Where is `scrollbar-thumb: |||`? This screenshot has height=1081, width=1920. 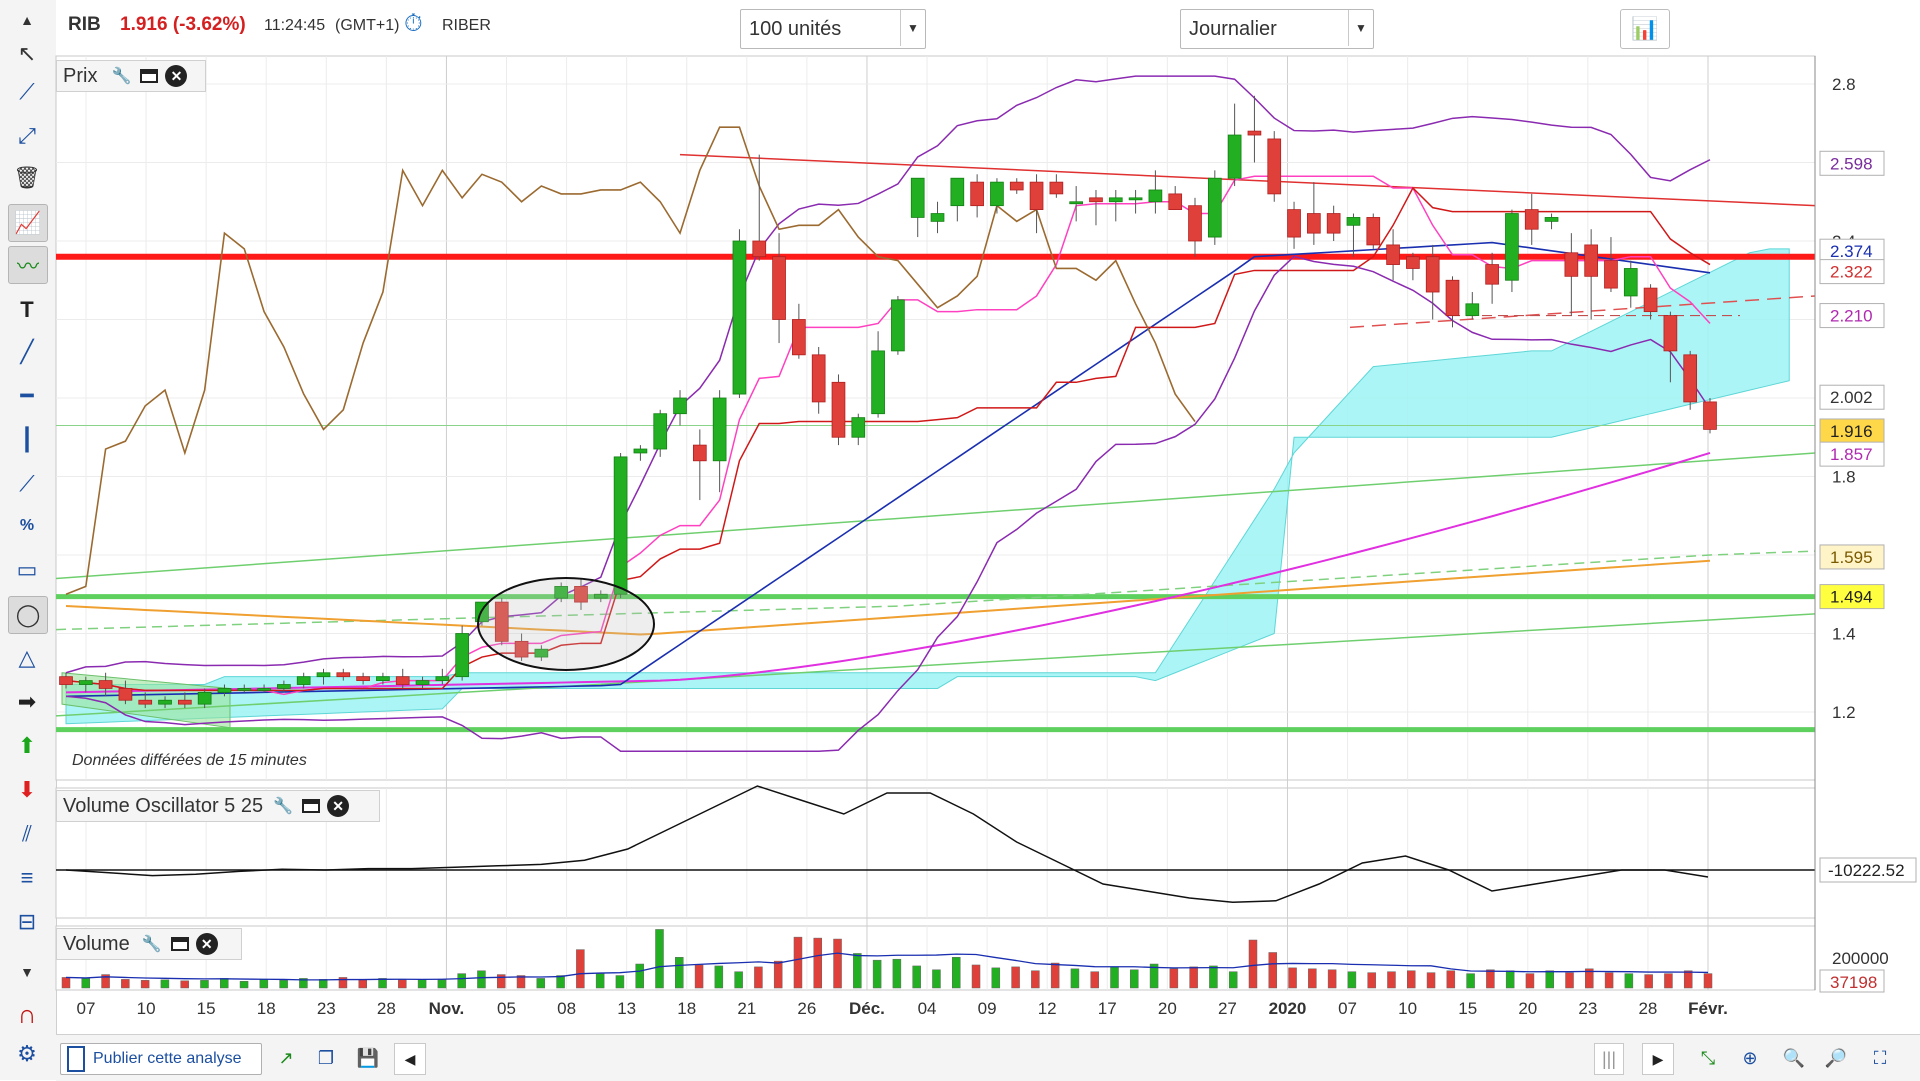 scrollbar-thumb: ||| is located at coordinates (1609, 1059).